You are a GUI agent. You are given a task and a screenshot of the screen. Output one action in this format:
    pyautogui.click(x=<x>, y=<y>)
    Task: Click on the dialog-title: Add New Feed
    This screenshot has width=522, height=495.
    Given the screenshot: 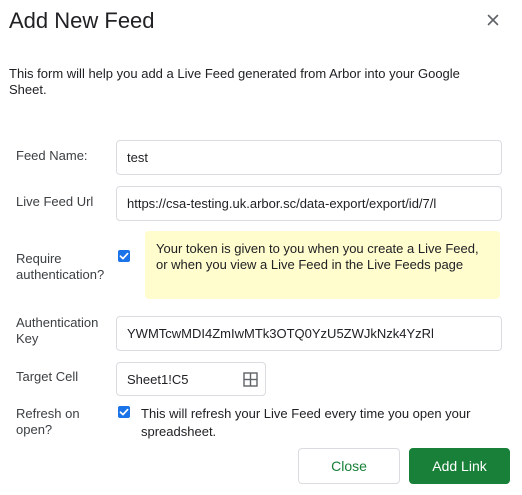 What is the action you would take?
    pyautogui.click(x=82, y=20)
    